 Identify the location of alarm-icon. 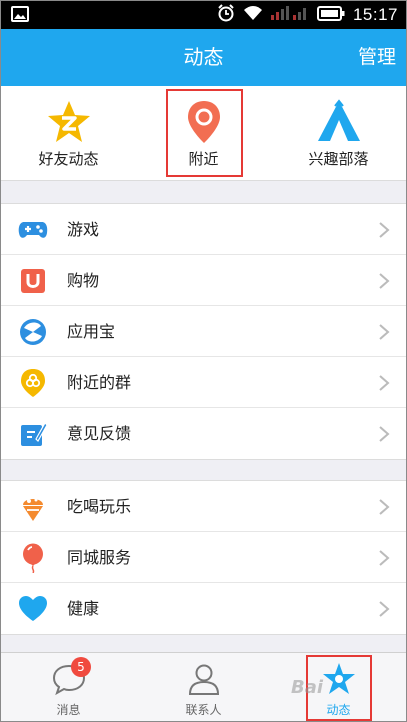
(226, 15).